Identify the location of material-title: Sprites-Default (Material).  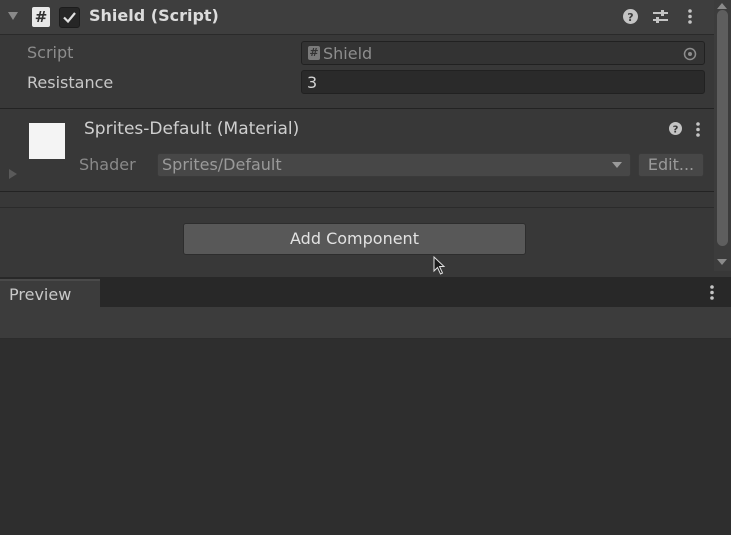
(192, 129).